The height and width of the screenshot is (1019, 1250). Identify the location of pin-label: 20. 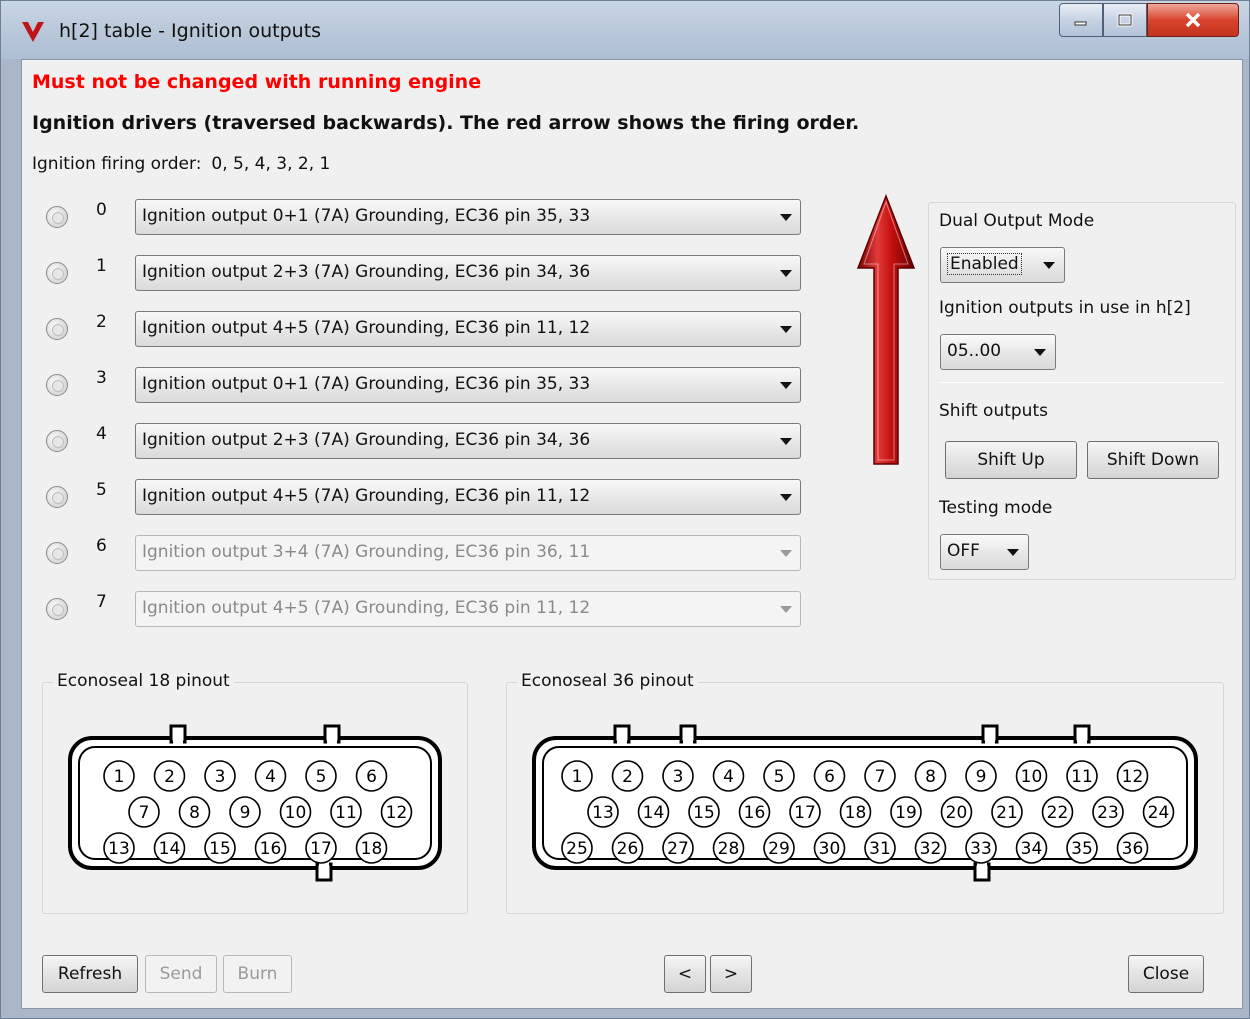
(957, 813).